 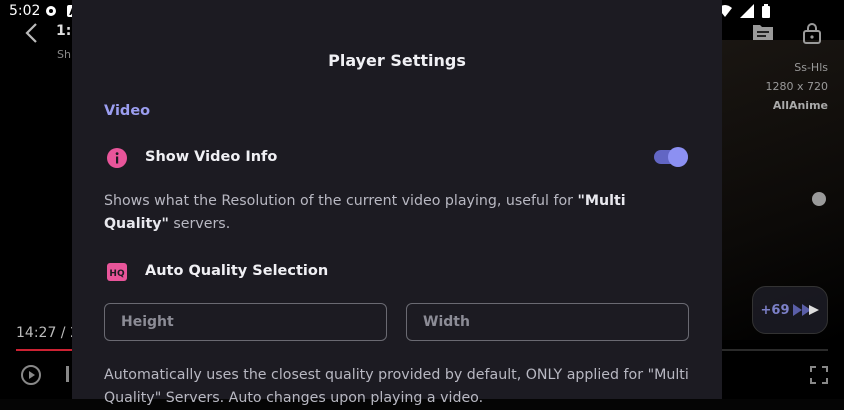 What do you see at coordinates (806, 310) in the screenshot?
I see `fast-forward-icon` at bounding box center [806, 310].